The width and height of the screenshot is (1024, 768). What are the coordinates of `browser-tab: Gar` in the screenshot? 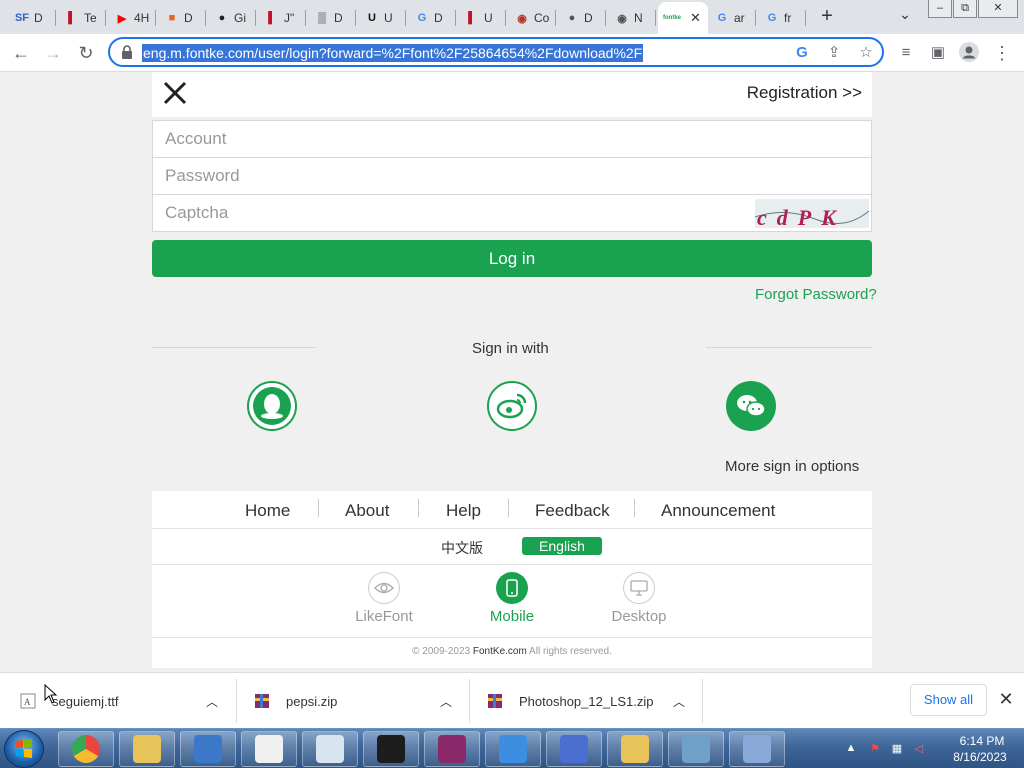 It's located at (732, 18).